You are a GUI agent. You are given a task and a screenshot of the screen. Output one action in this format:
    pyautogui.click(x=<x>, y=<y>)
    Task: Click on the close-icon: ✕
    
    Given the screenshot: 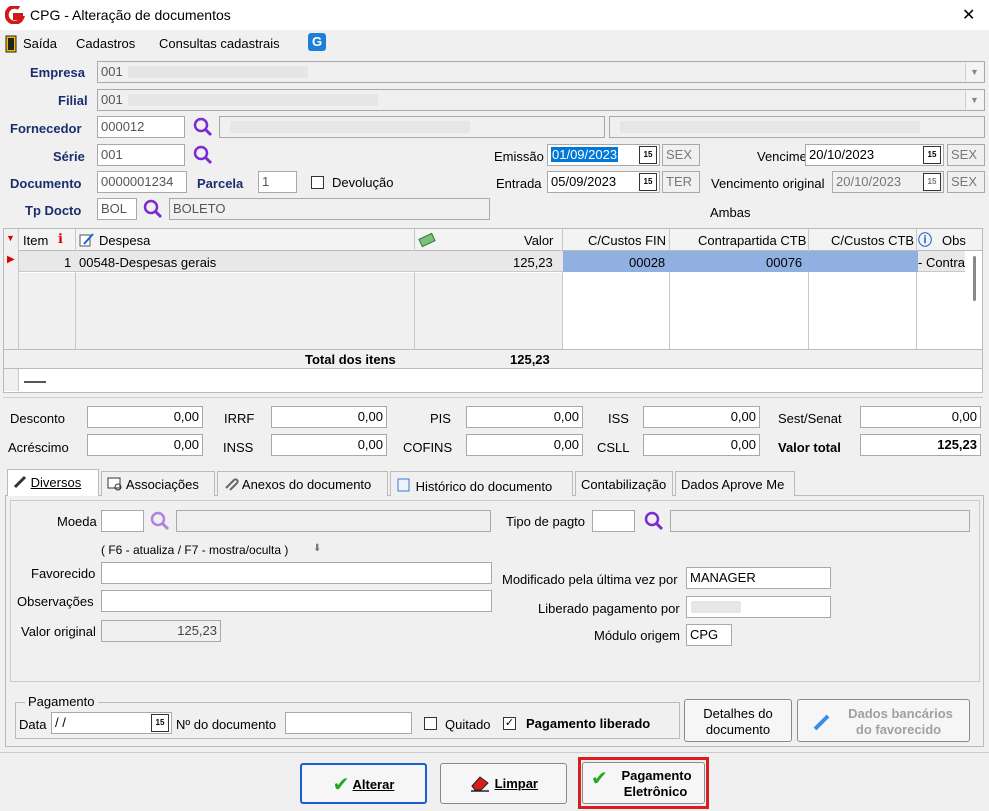 What is the action you would take?
    pyautogui.click(x=968, y=15)
    